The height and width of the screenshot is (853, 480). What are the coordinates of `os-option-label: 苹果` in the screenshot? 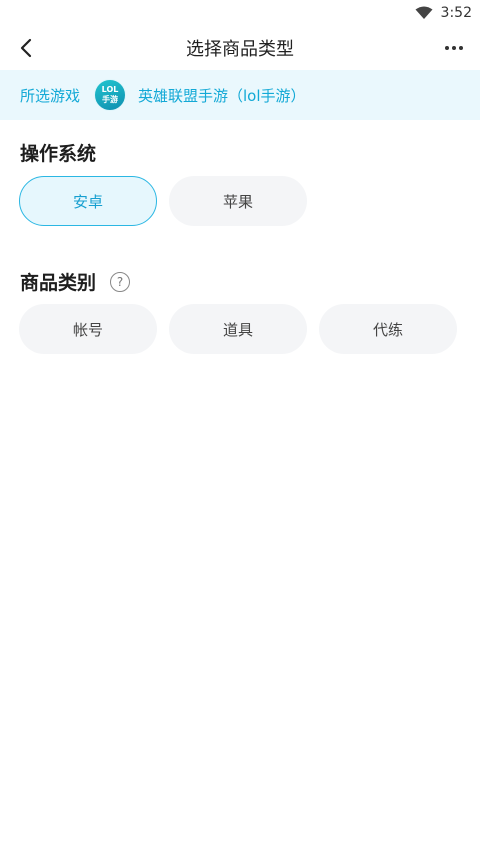 It's located at (237, 201).